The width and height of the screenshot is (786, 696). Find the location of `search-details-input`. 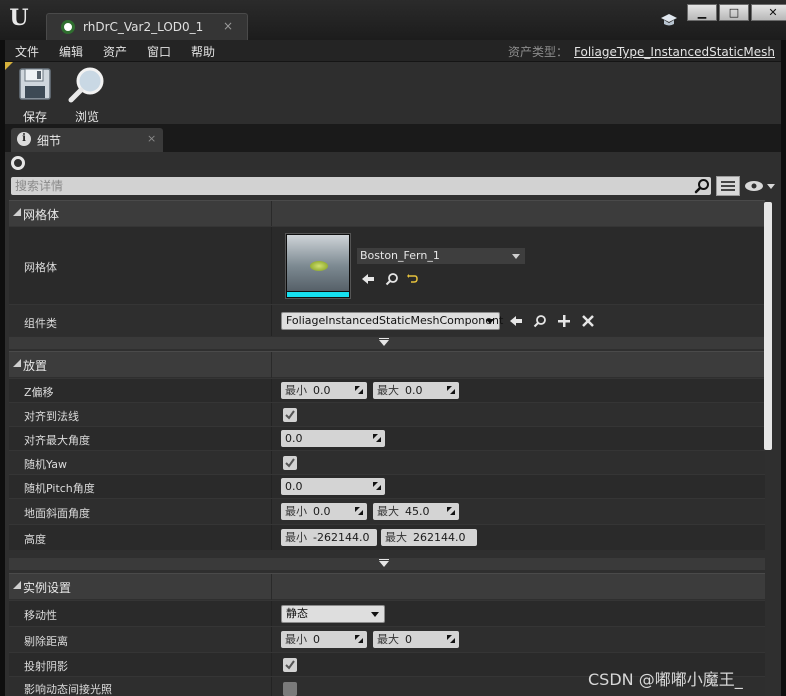

search-details-input is located at coordinates (345, 186).